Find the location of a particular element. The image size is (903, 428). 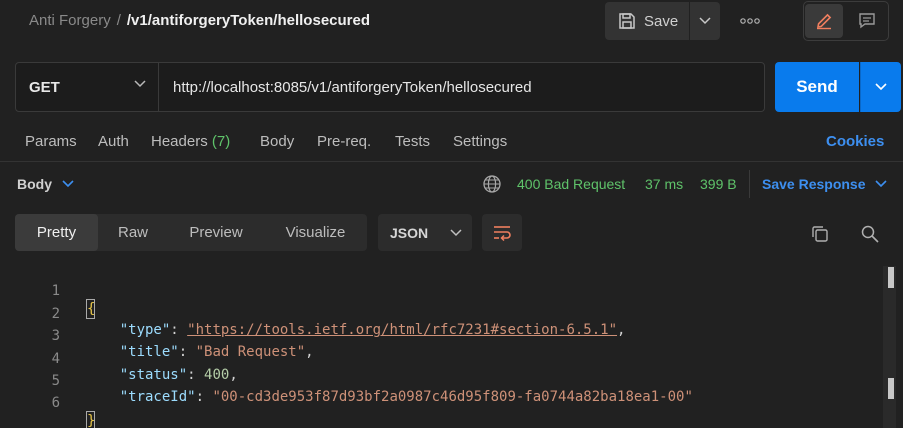

http-method-label: GET is located at coordinates (44, 87).